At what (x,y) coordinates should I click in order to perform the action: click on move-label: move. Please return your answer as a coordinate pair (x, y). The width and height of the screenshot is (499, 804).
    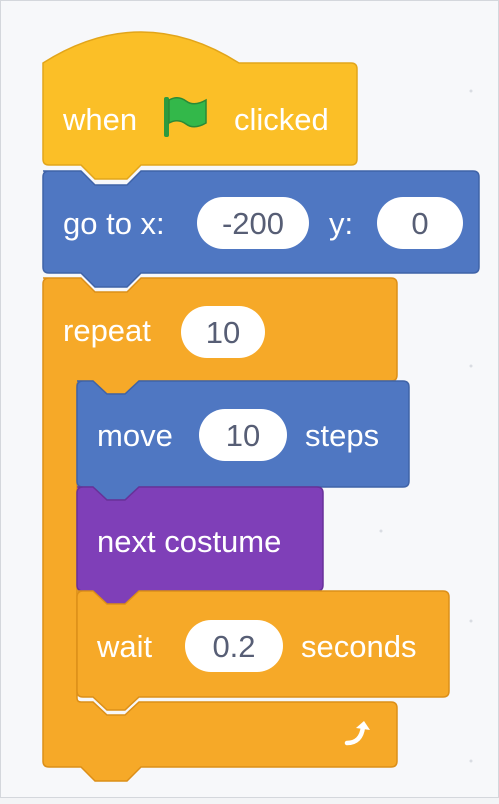
    Looking at the image, I should click on (135, 435).